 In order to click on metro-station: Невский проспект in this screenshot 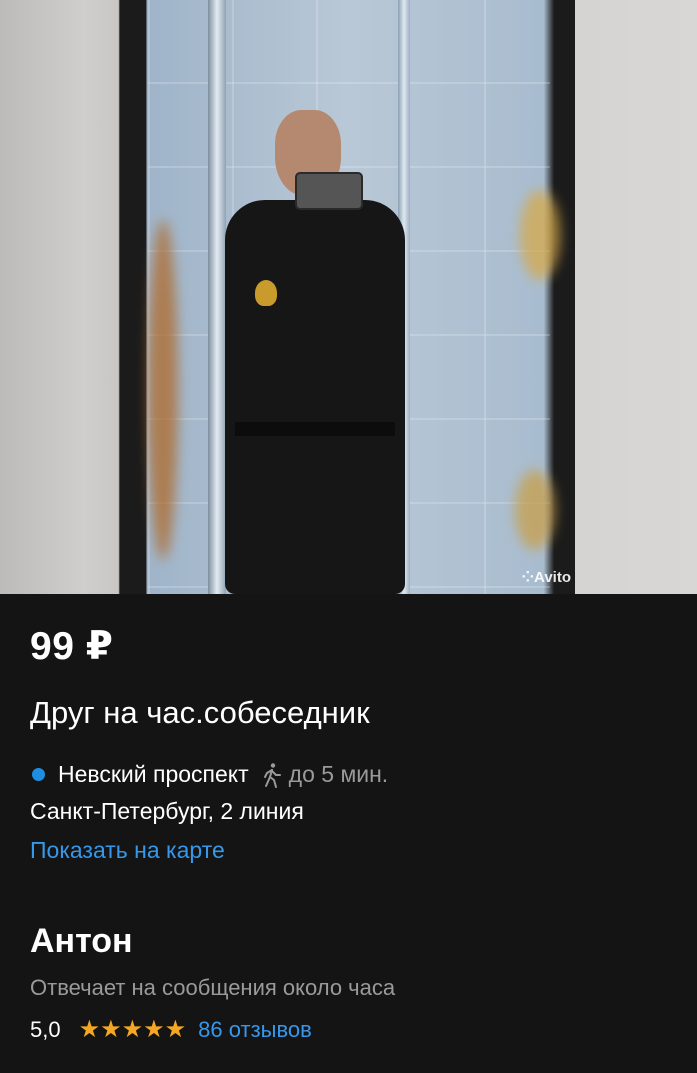, I will do `click(153, 774)`.